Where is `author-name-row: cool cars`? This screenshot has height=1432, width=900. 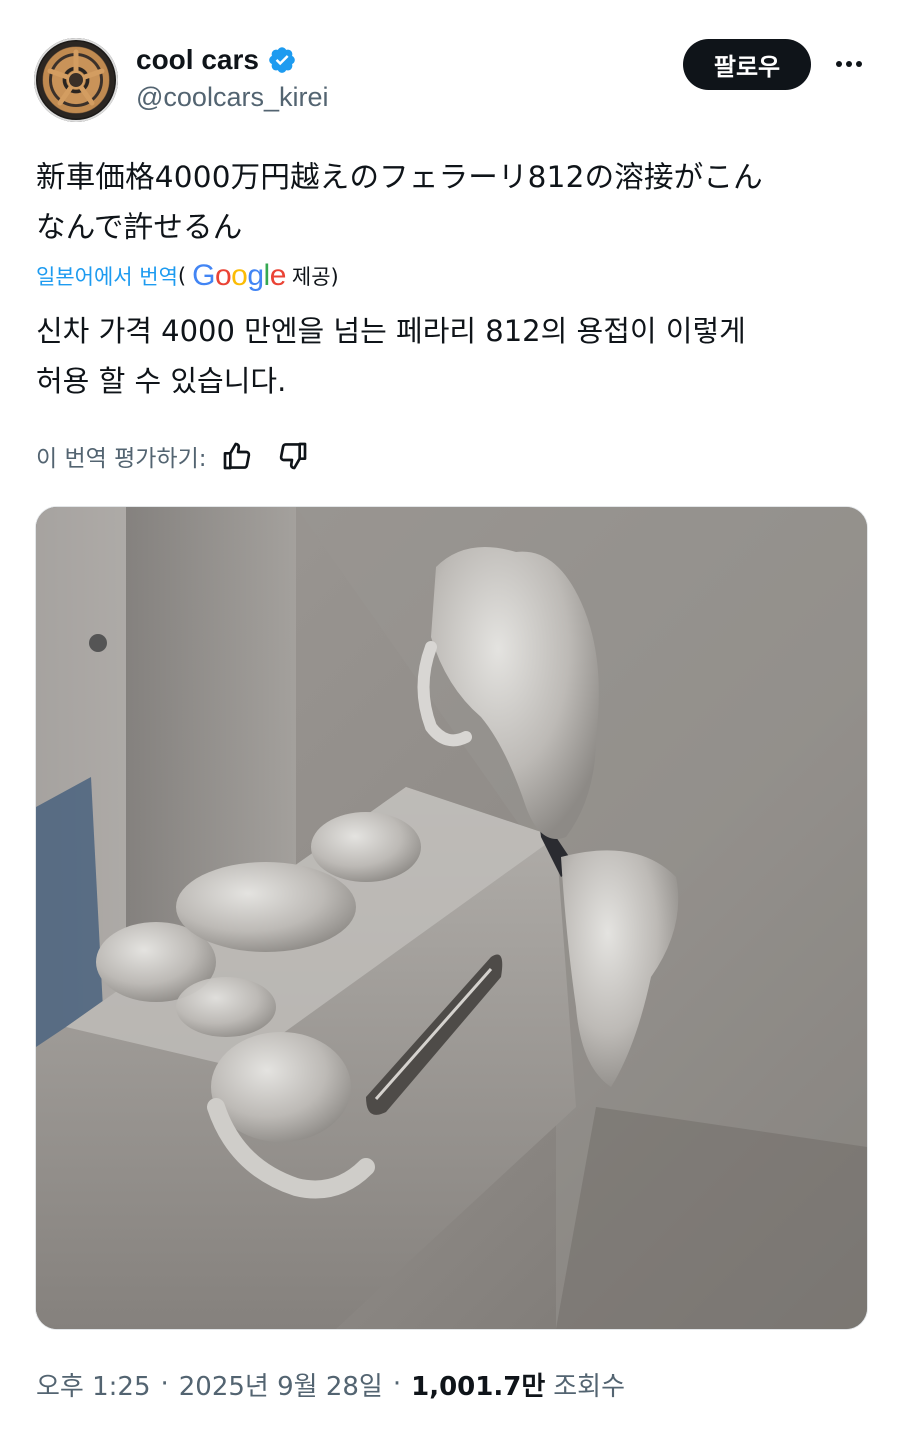
author-name-row: cool cars is located at coordinates (216, 60).